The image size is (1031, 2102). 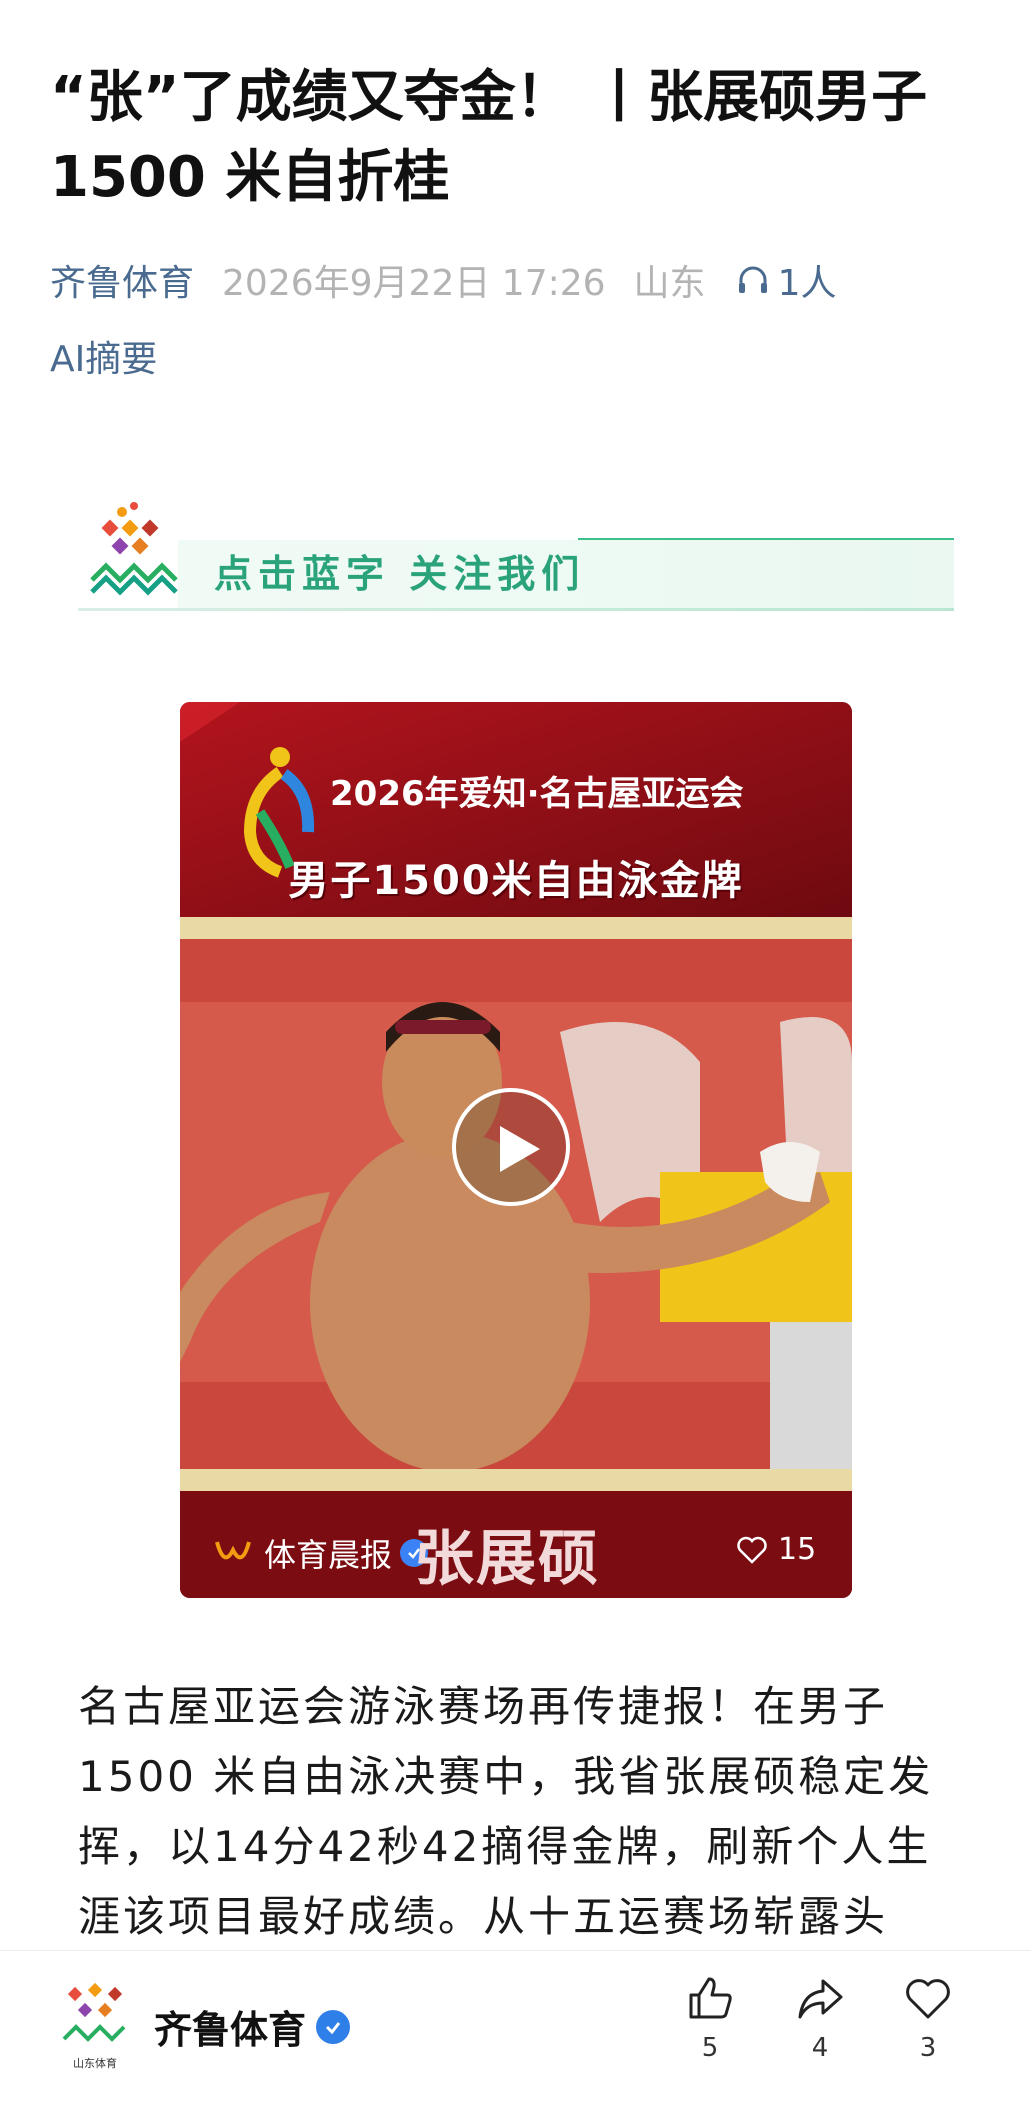 I want to click on like-count: 5, so click(x=710, y=2048).